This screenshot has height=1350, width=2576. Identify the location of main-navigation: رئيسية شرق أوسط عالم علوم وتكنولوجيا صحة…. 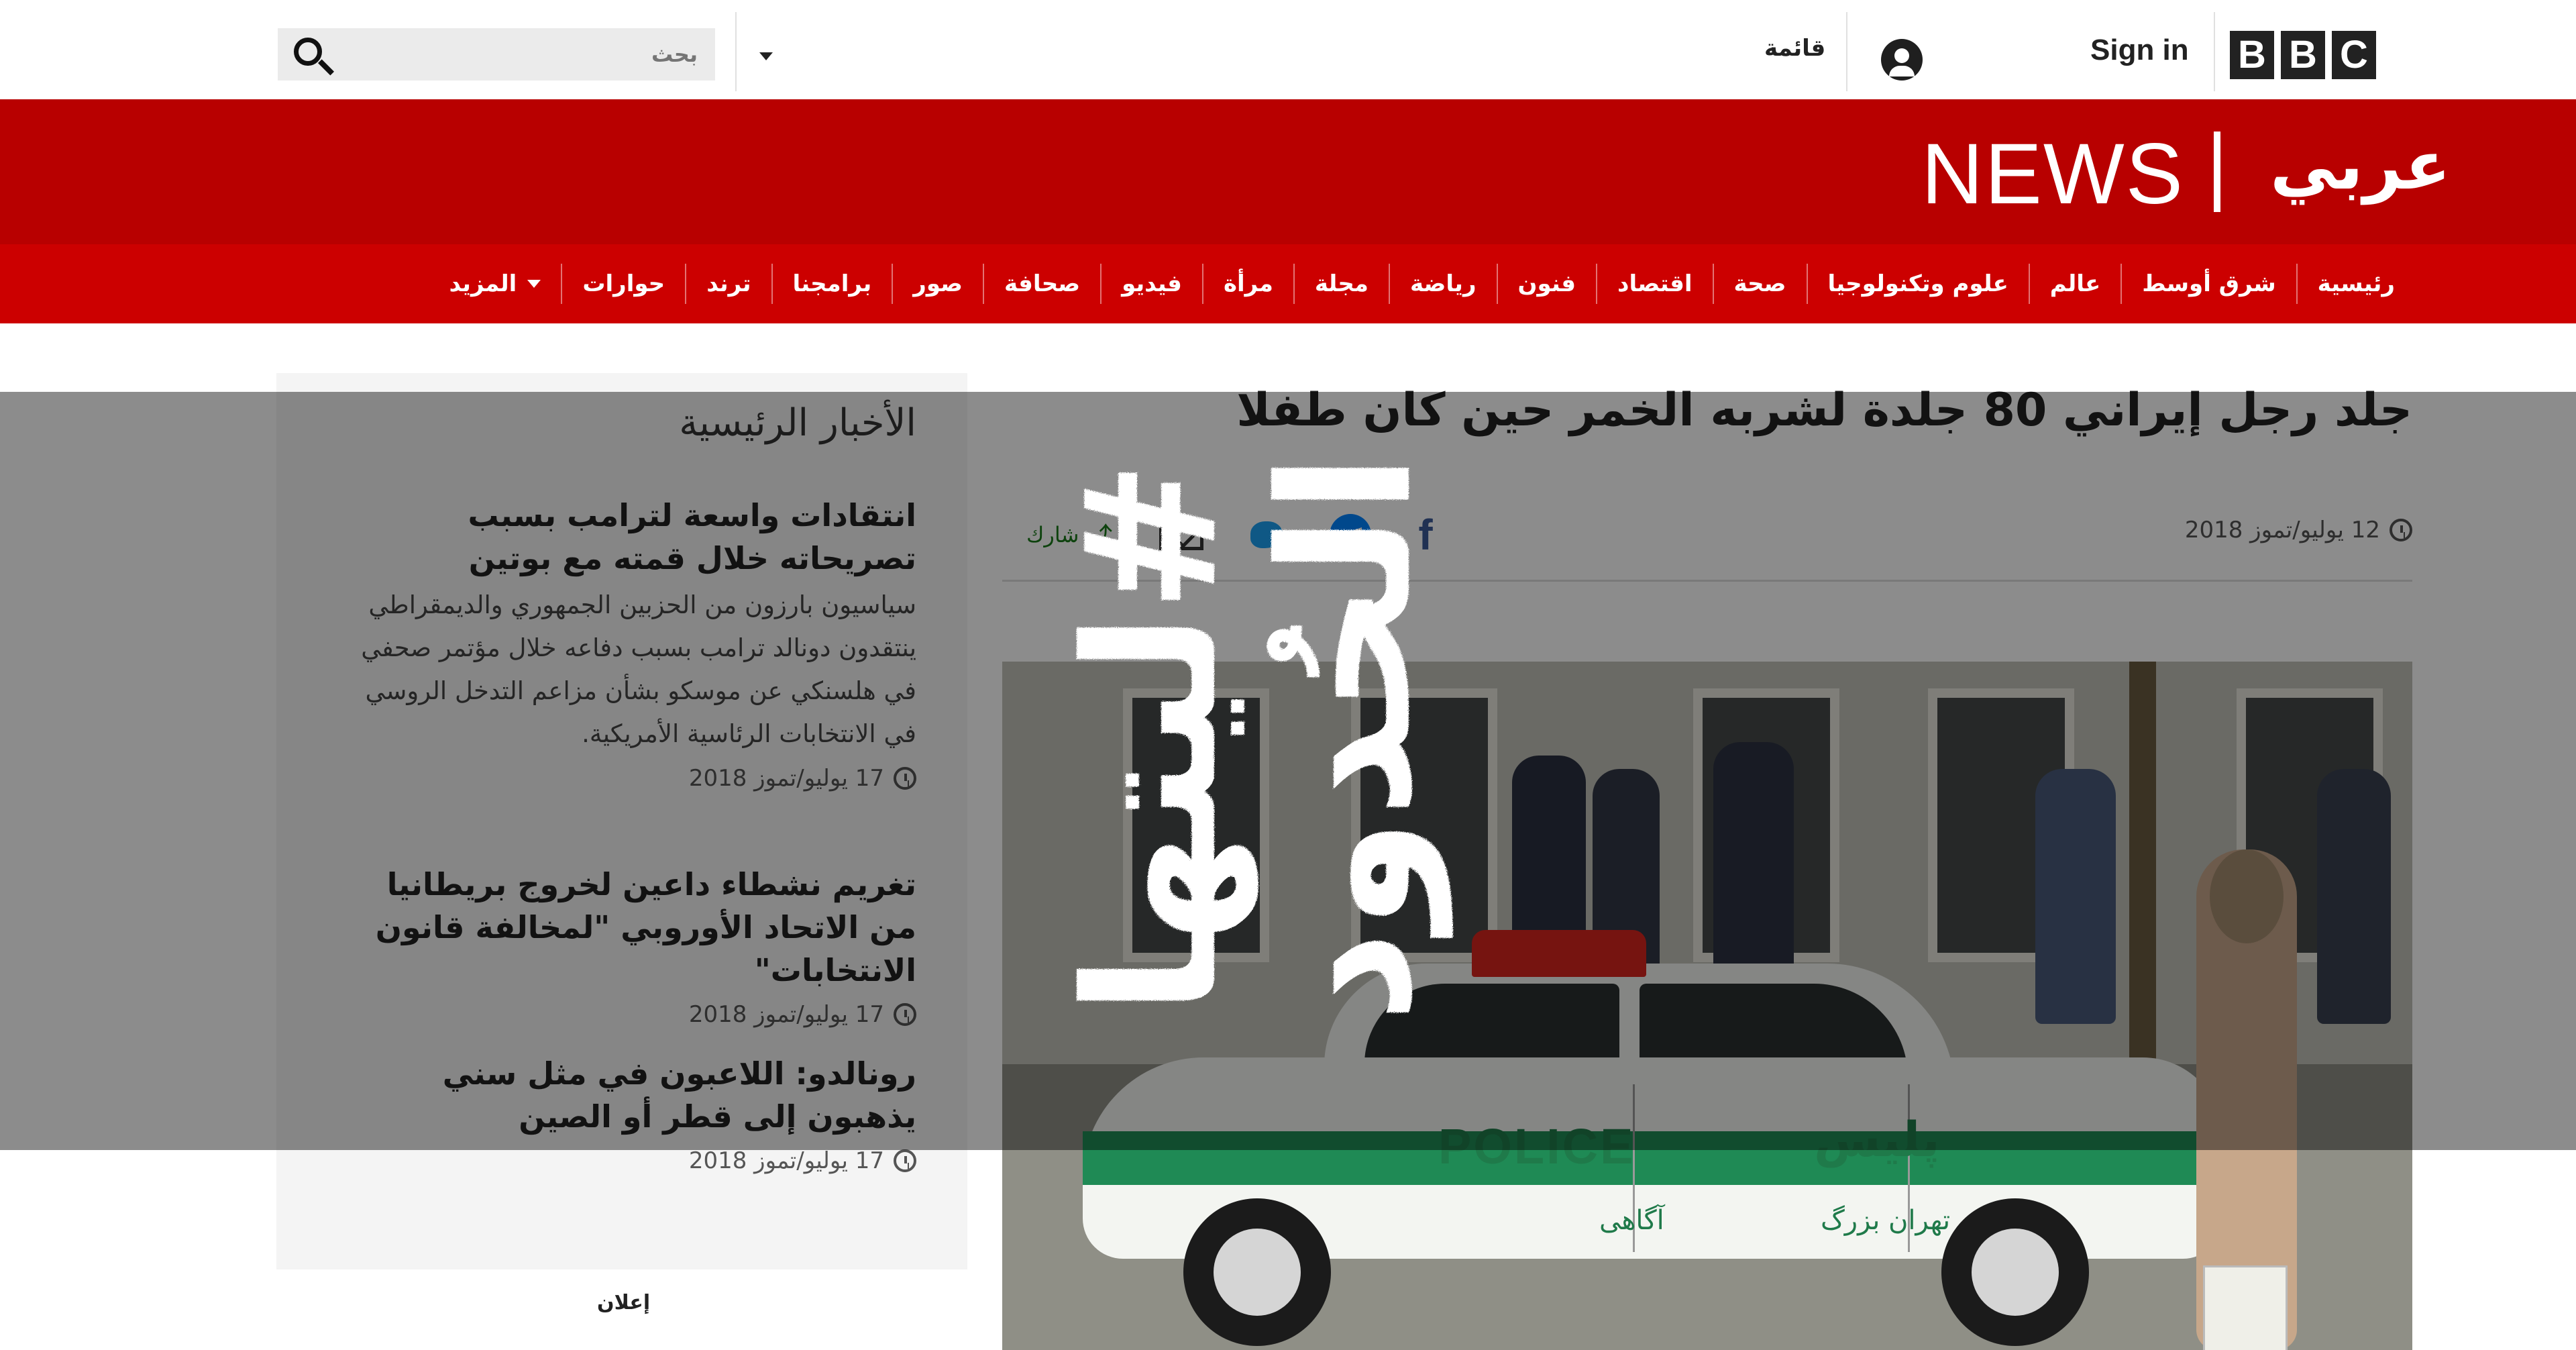
(1288, 283).